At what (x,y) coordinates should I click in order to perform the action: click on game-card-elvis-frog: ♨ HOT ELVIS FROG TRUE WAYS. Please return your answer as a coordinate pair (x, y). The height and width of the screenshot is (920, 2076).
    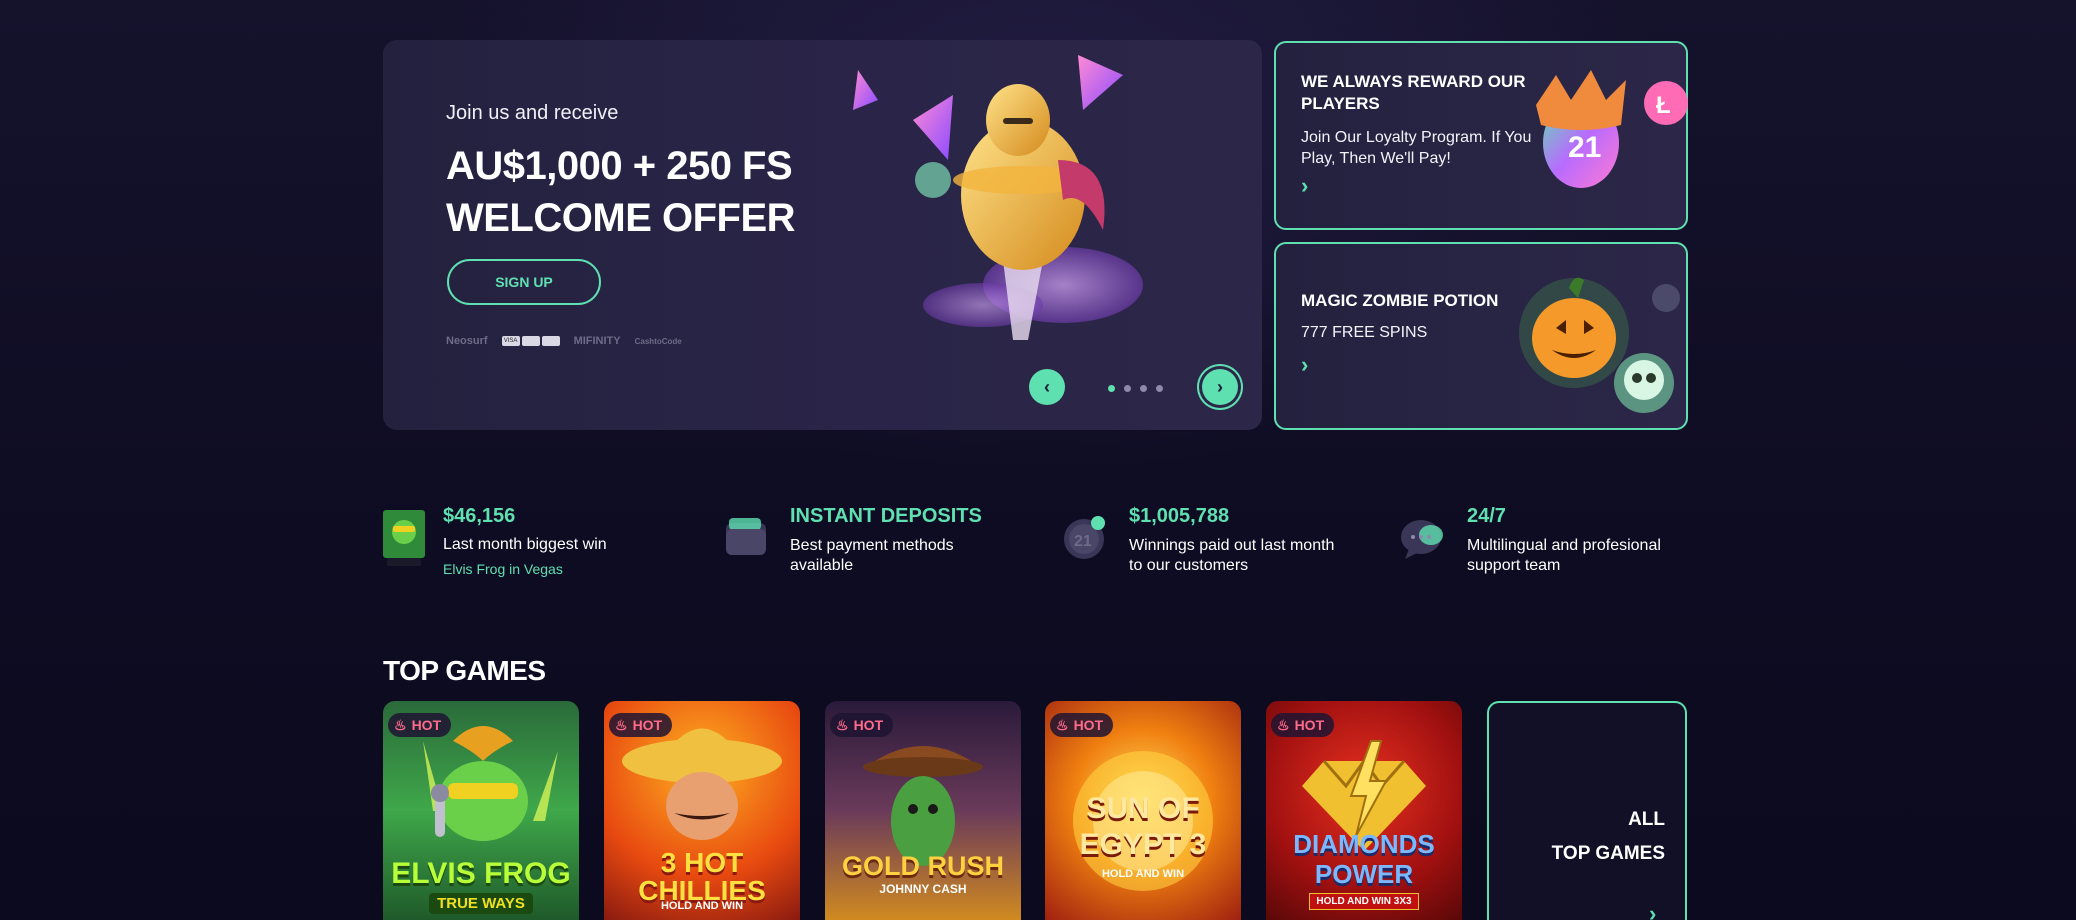
    Looking at the image, I should click on (481, 810).